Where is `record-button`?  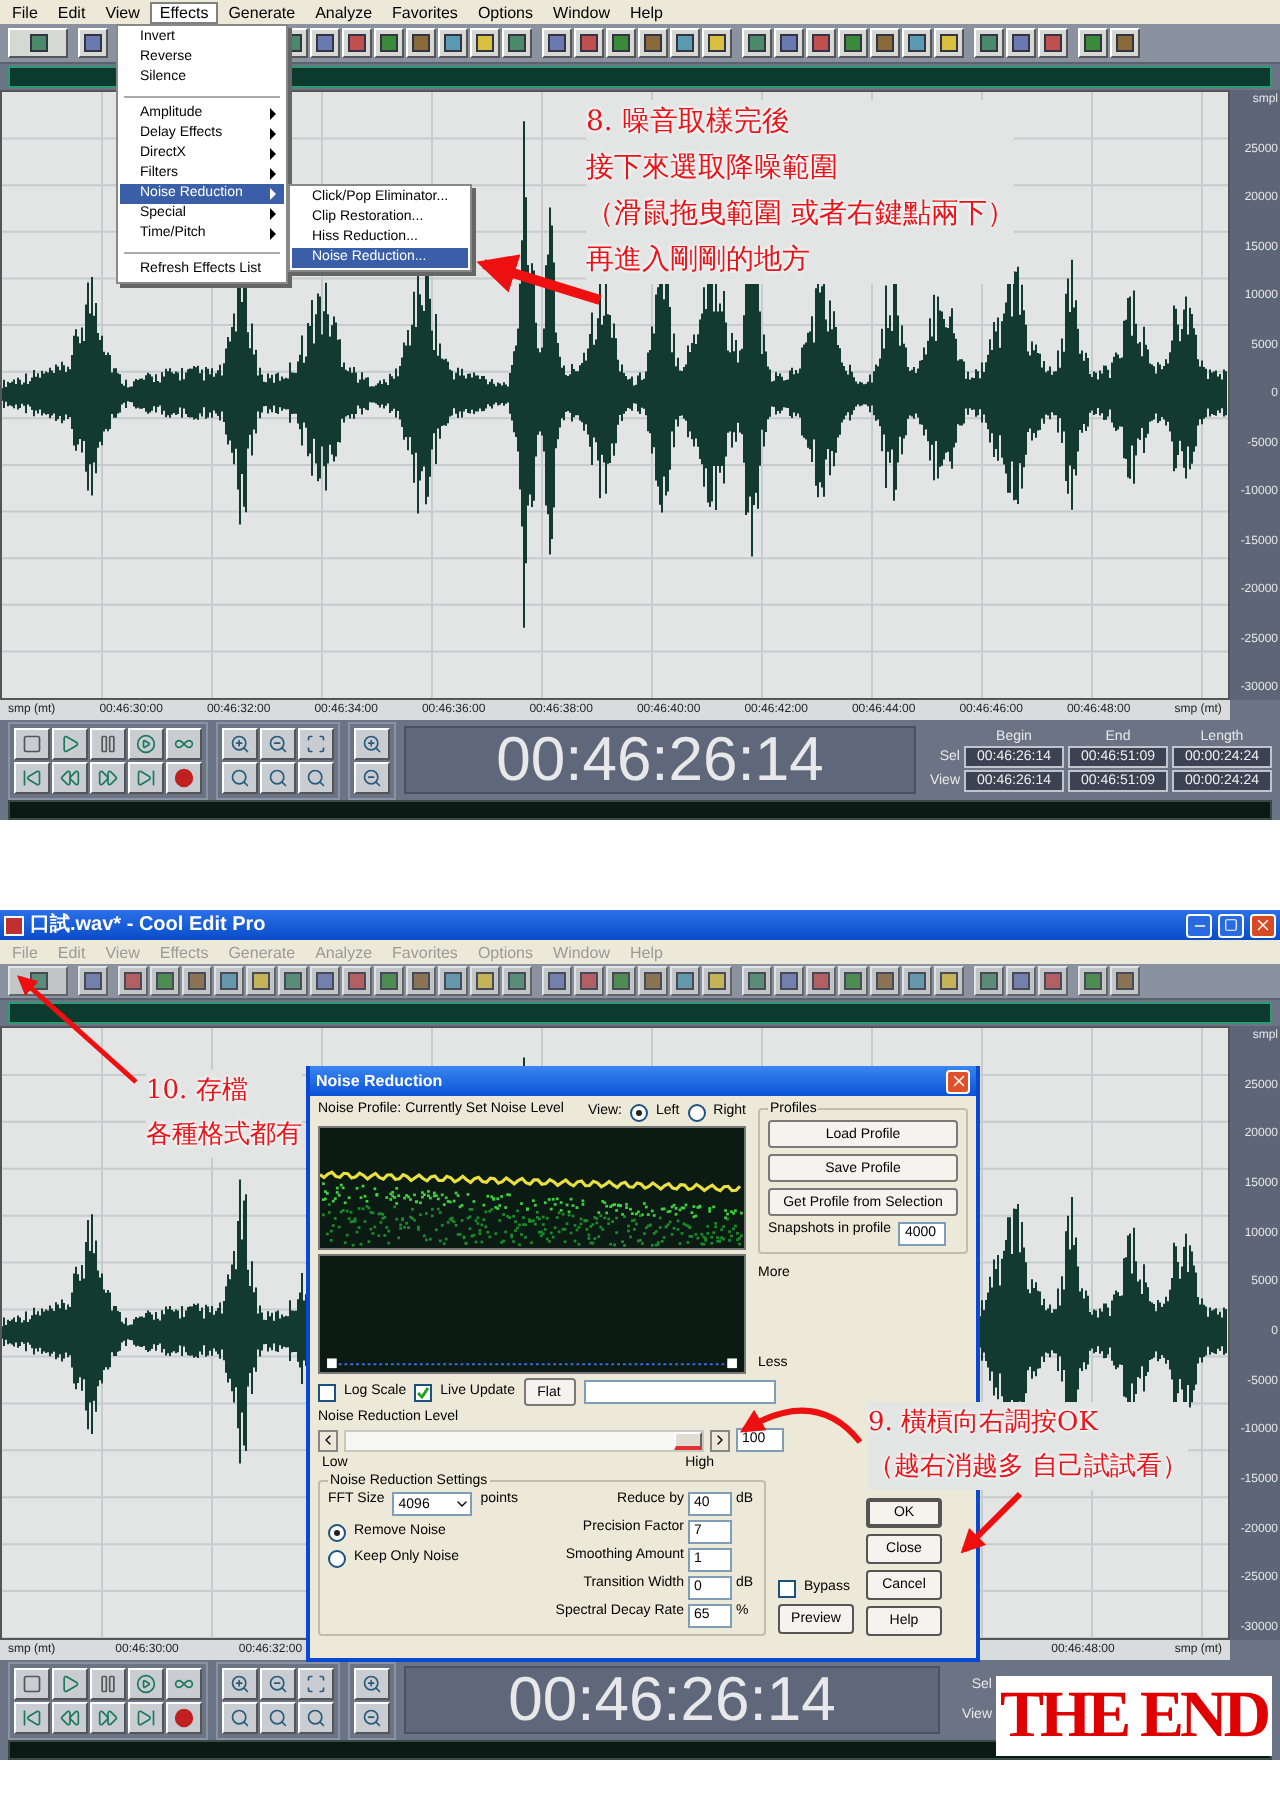
record-button is located at coordinates (184, 777).